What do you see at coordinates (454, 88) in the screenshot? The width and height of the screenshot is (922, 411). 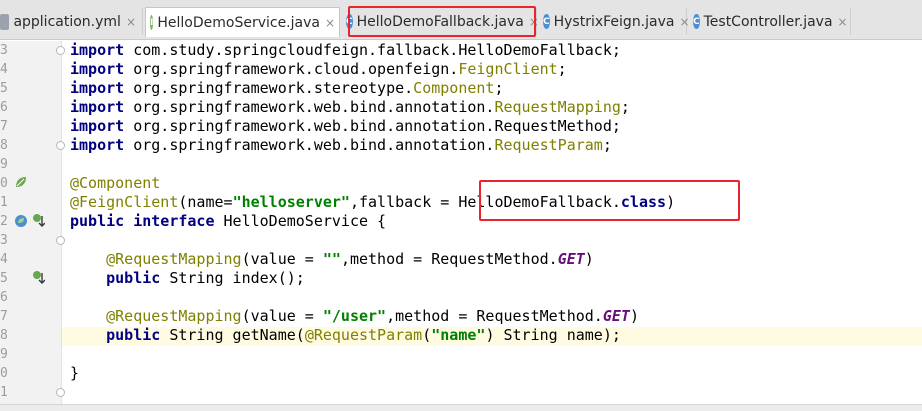 I see `annotation-name: Component` at bounding box center [454, 88].